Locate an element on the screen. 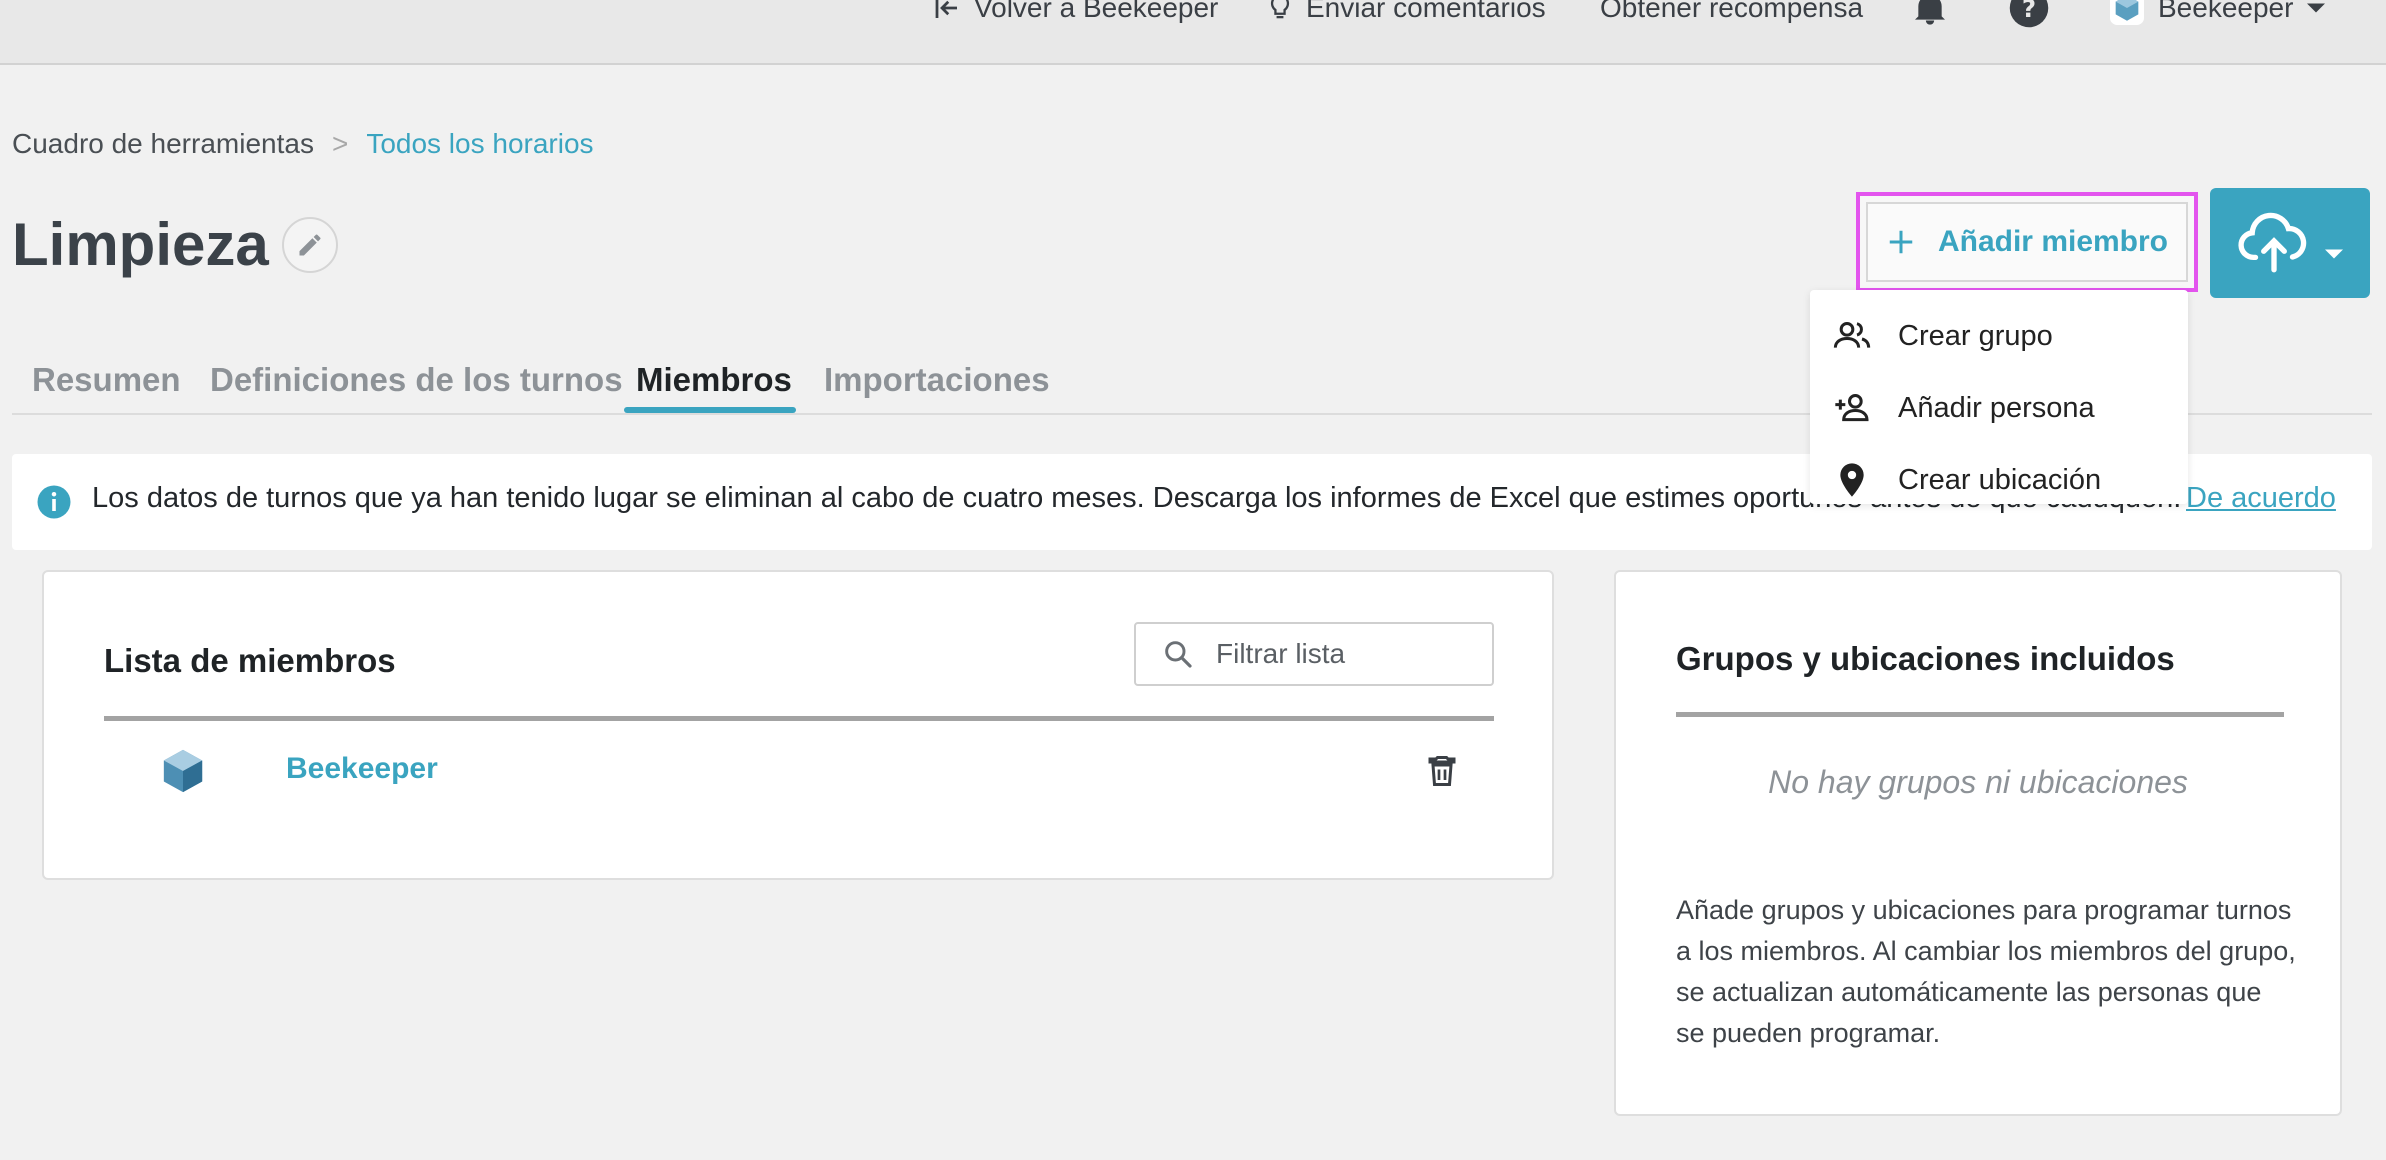 Image resolution: width=2386 pixels, height=1160 pixels. notifications-button is located at coordinates (1930, 14).